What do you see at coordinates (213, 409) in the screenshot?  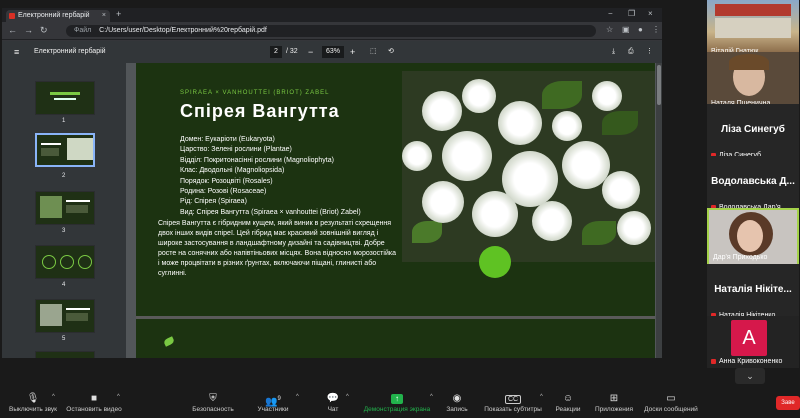 I see `security-label: Безопасность` at bounding box center [213, 409].